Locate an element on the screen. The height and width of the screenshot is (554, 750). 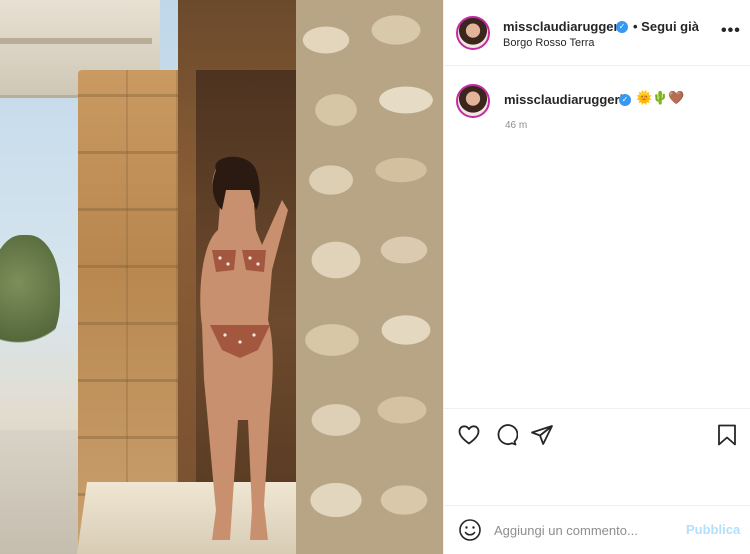
caption-text: 🌞🌵🤎 is located at coordinates (660, 97).